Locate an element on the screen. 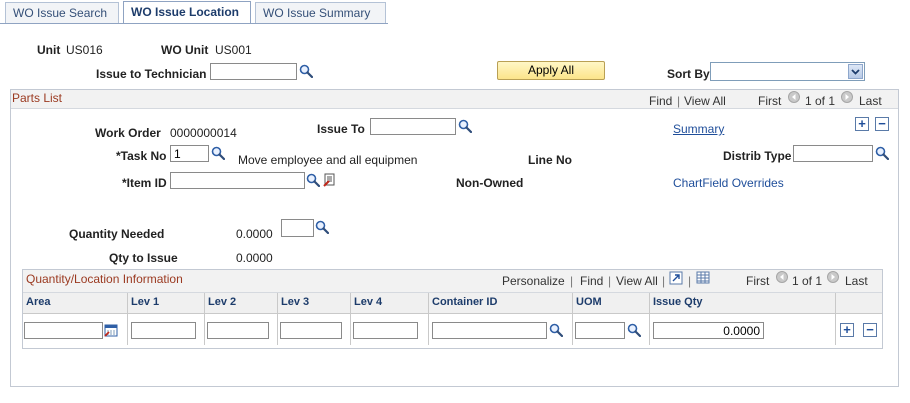  uom-input is located at coordinates (600, 330).